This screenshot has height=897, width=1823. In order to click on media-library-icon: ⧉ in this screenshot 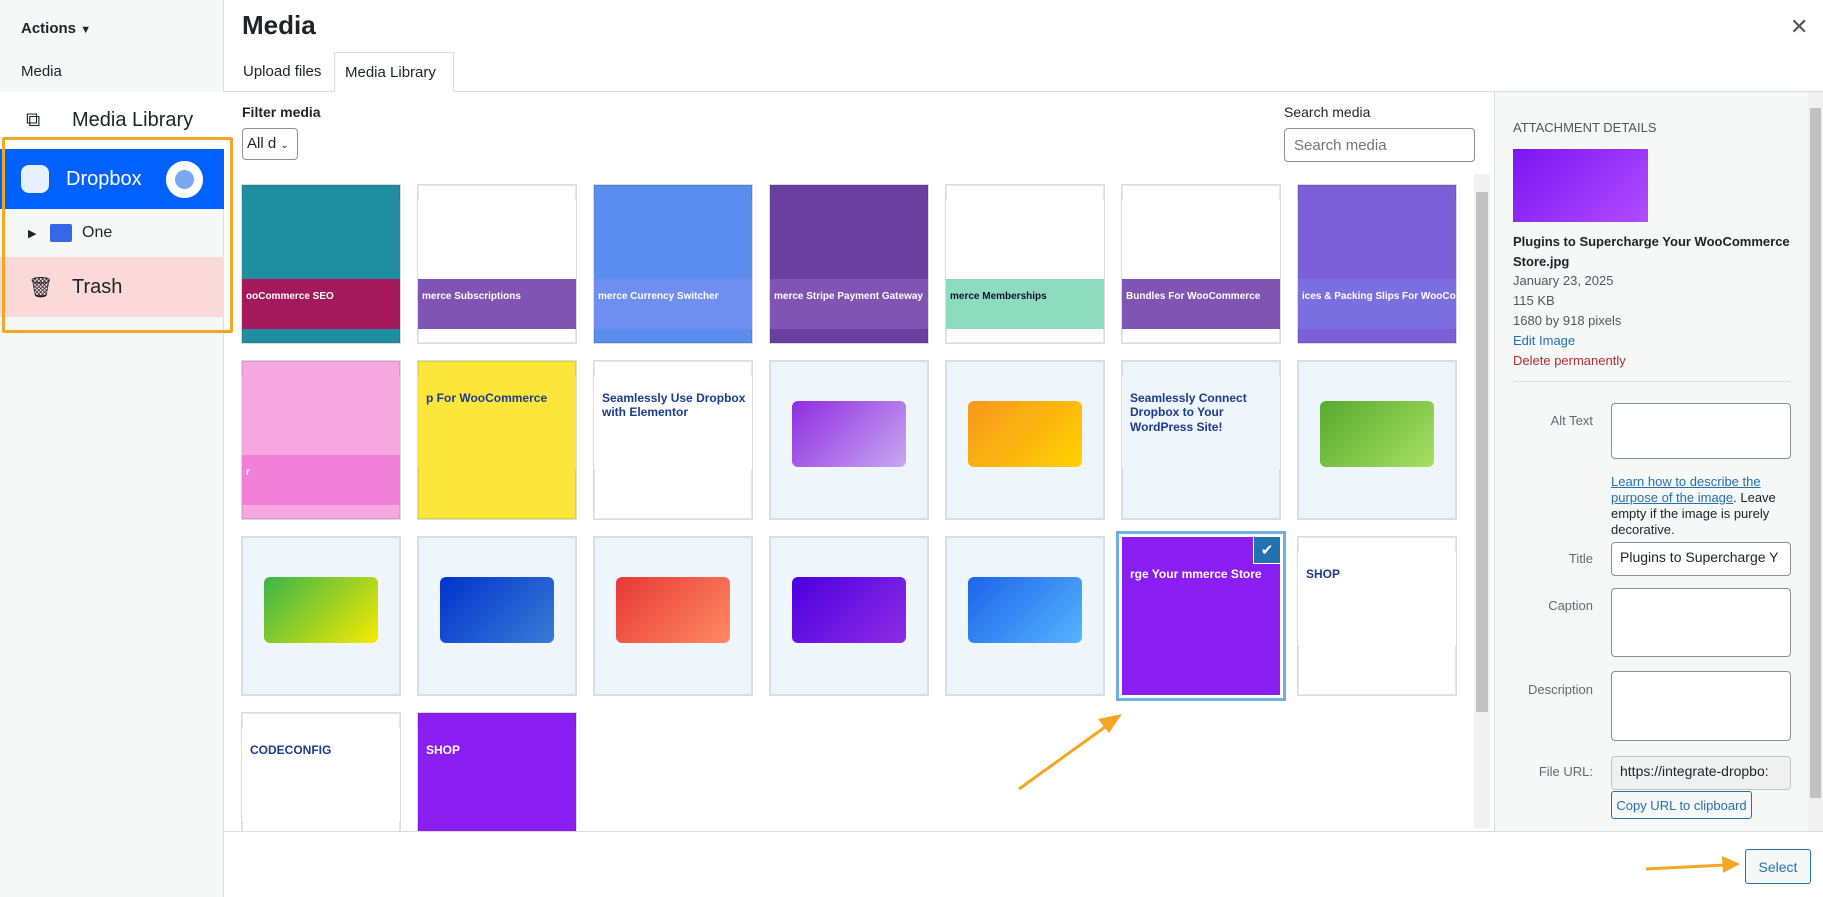, I will do `click(33, 120)`.